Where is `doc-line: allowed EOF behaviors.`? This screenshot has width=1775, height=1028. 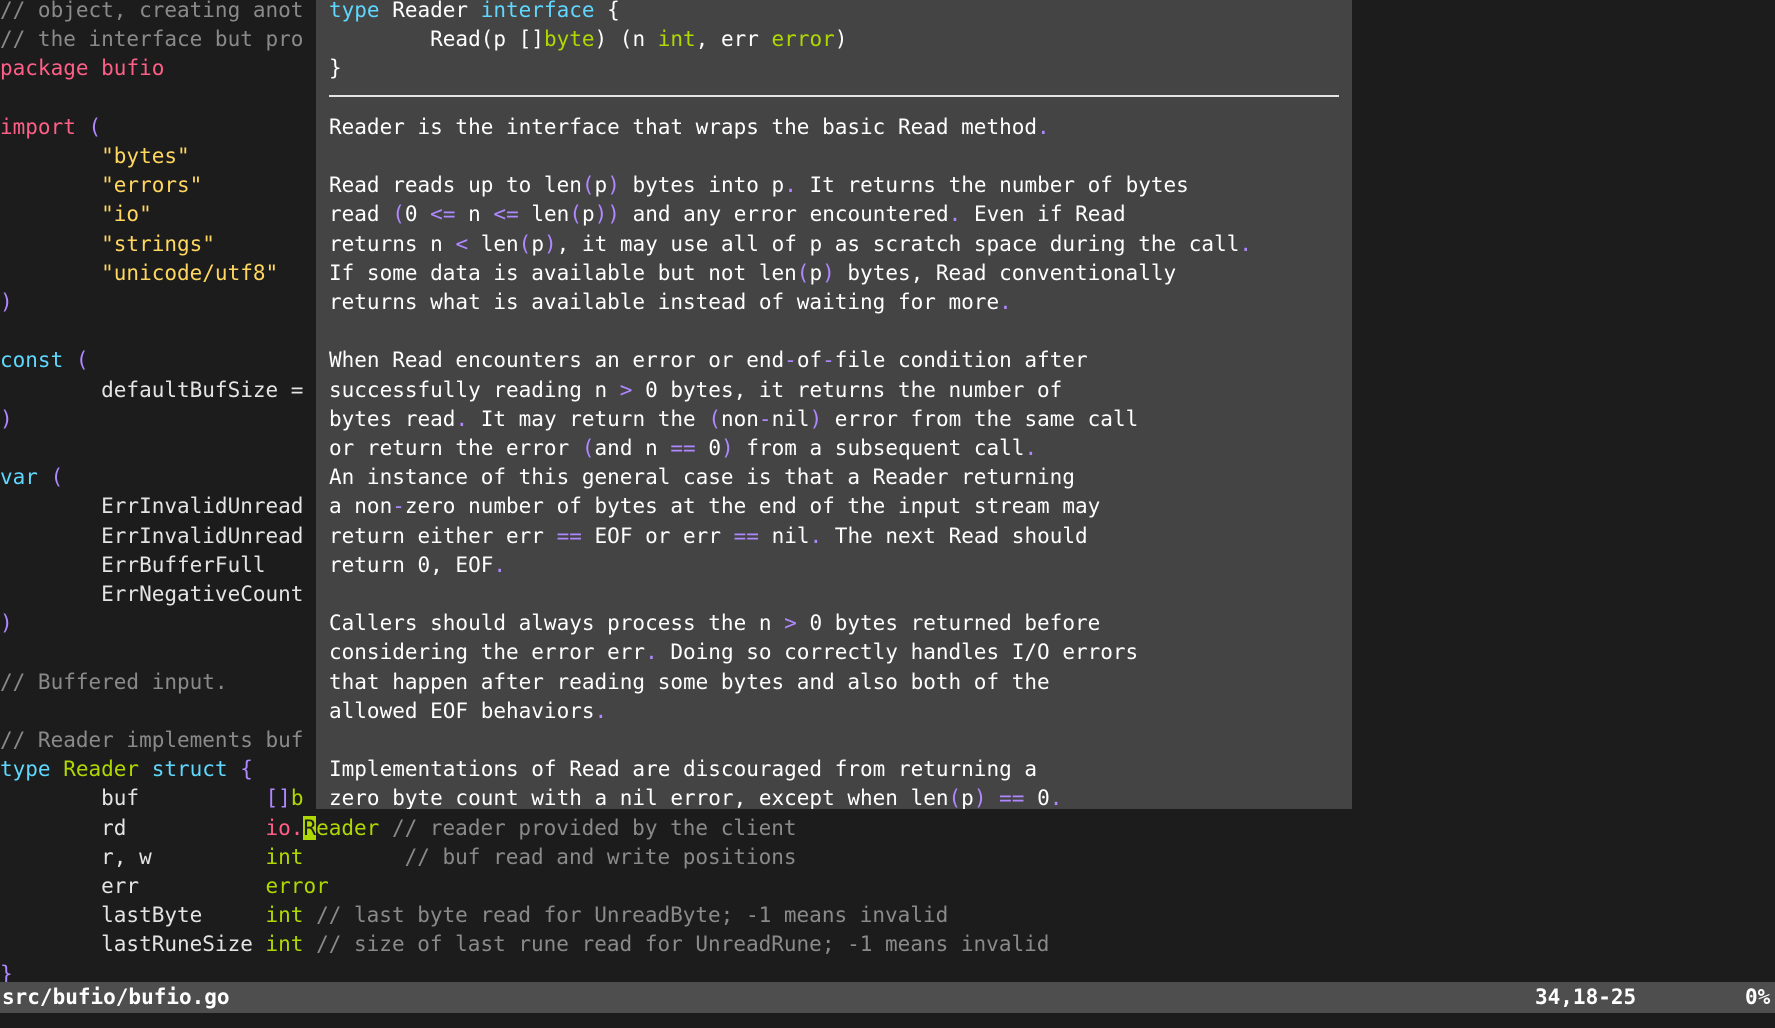
doc-line: allowed EOF behaviors. is located at coordinates (468, 710).